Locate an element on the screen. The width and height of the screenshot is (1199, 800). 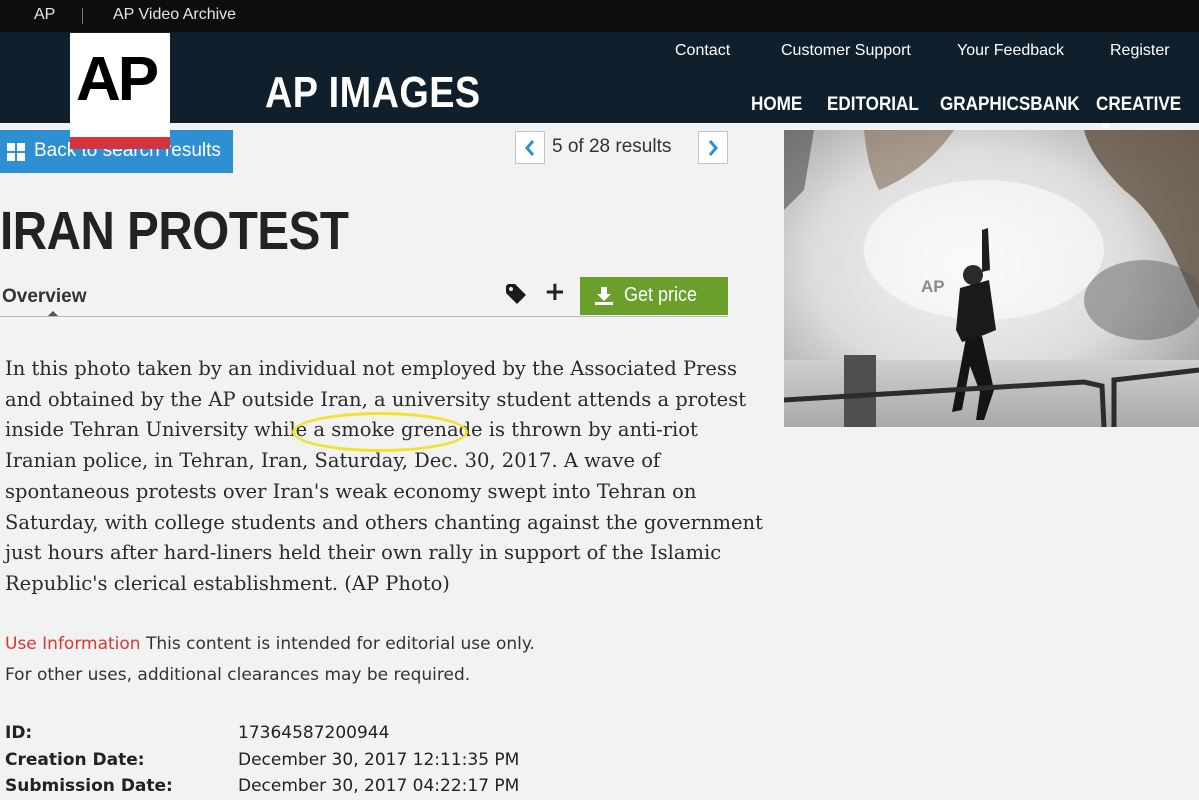
plus-icon: + is located at coordinates (555, 292).